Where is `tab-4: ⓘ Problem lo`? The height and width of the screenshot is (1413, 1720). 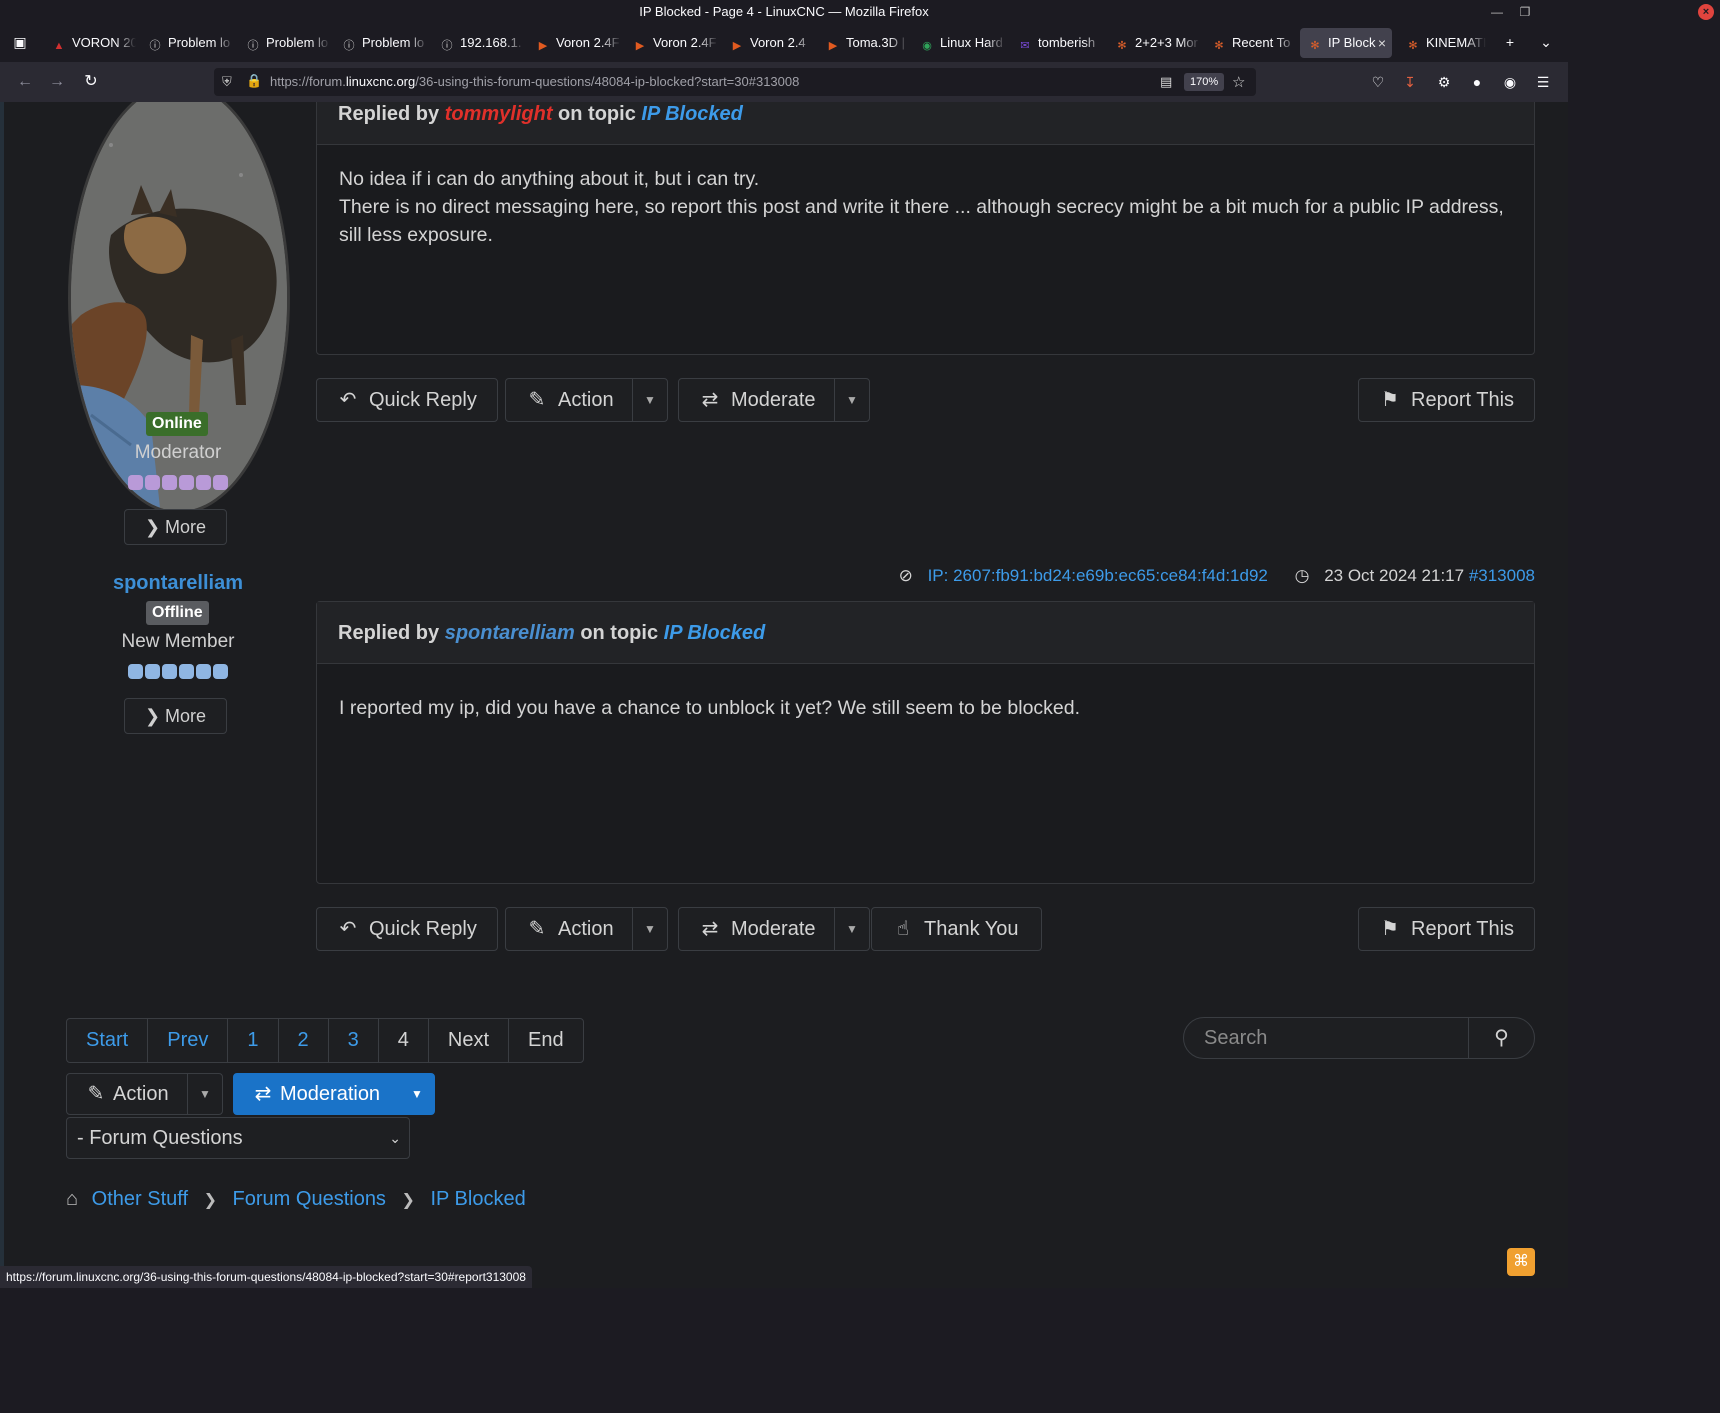
tab-4: ⓘ Problem lo is located at coordinates (381, 43).